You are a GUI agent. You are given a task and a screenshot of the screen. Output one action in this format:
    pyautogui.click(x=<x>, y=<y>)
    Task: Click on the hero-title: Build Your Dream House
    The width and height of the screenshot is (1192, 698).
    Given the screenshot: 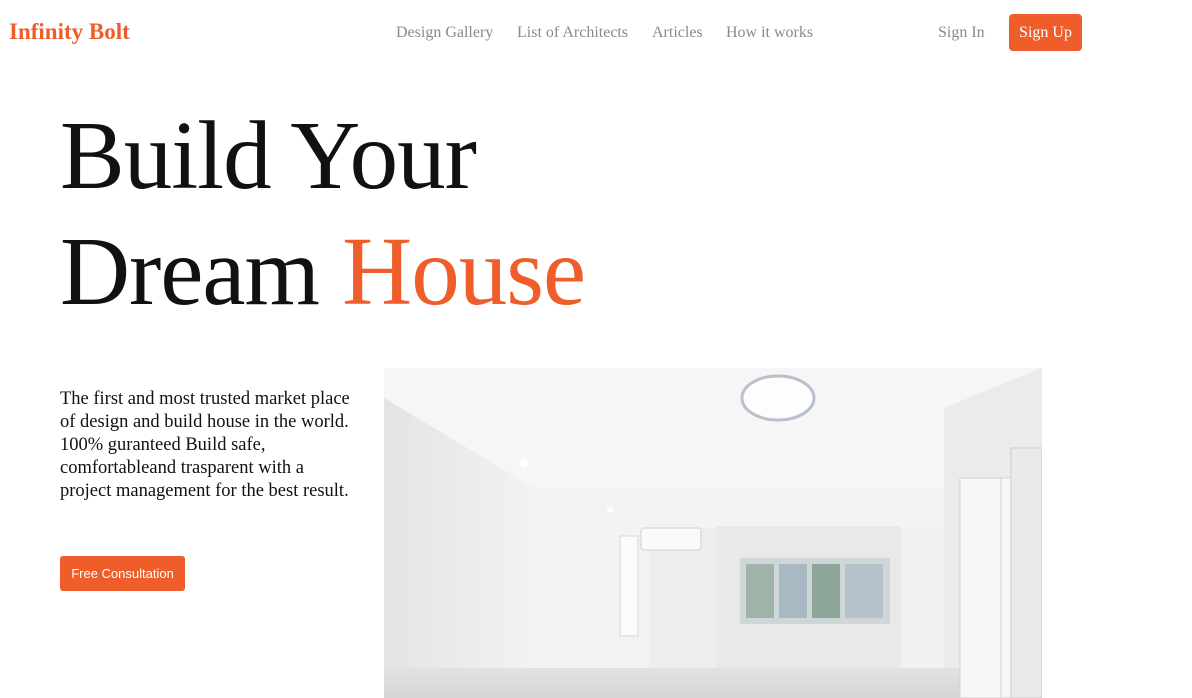 What is the action you would take?
    pyautogui.click(x=323, y=214)
    